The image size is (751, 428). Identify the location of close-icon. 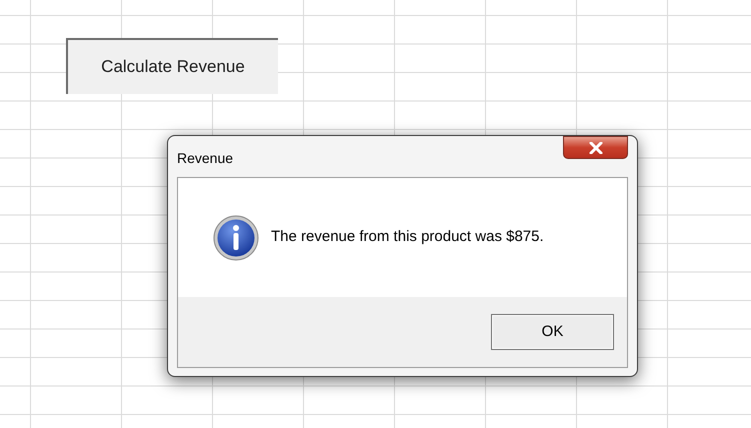
(595, 148).